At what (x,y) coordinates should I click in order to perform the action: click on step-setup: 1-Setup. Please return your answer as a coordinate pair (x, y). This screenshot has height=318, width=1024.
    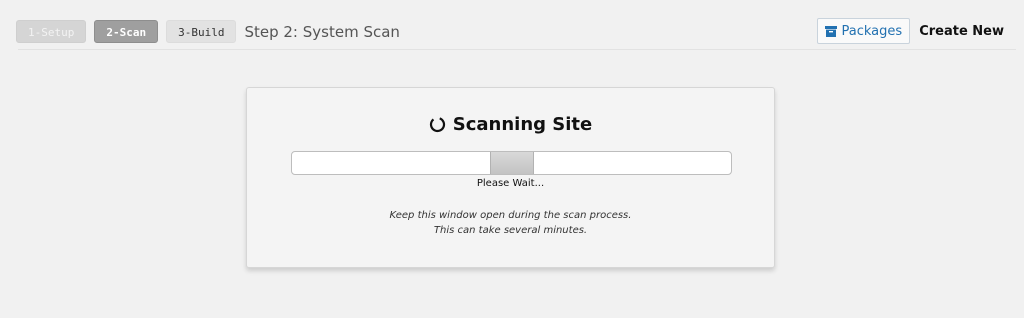
    Looking at the image, I should click on (51, 31).